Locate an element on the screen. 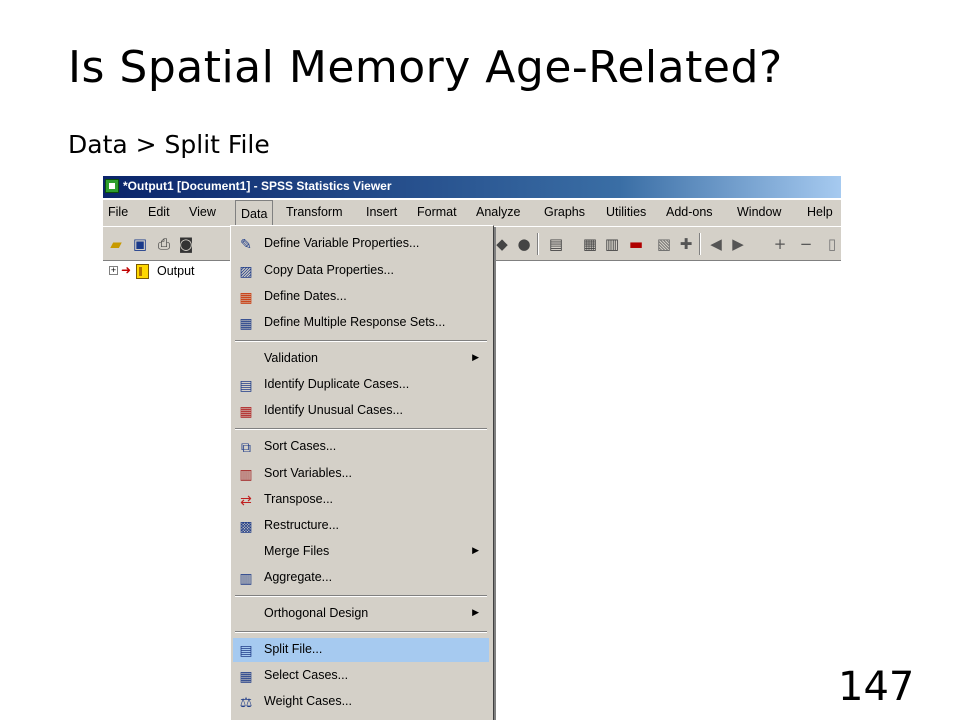 This screenshot has width=960, height=720. menu-view: View is located at coordinates (202, 212).